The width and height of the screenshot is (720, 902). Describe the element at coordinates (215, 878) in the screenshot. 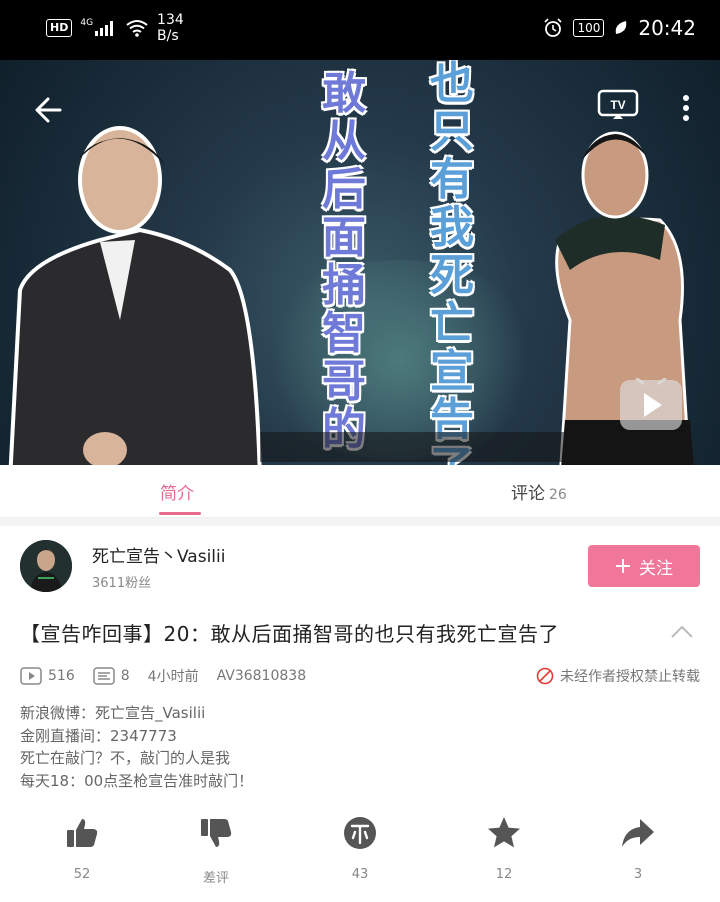

I see `dislike-label: 差评` at that location.